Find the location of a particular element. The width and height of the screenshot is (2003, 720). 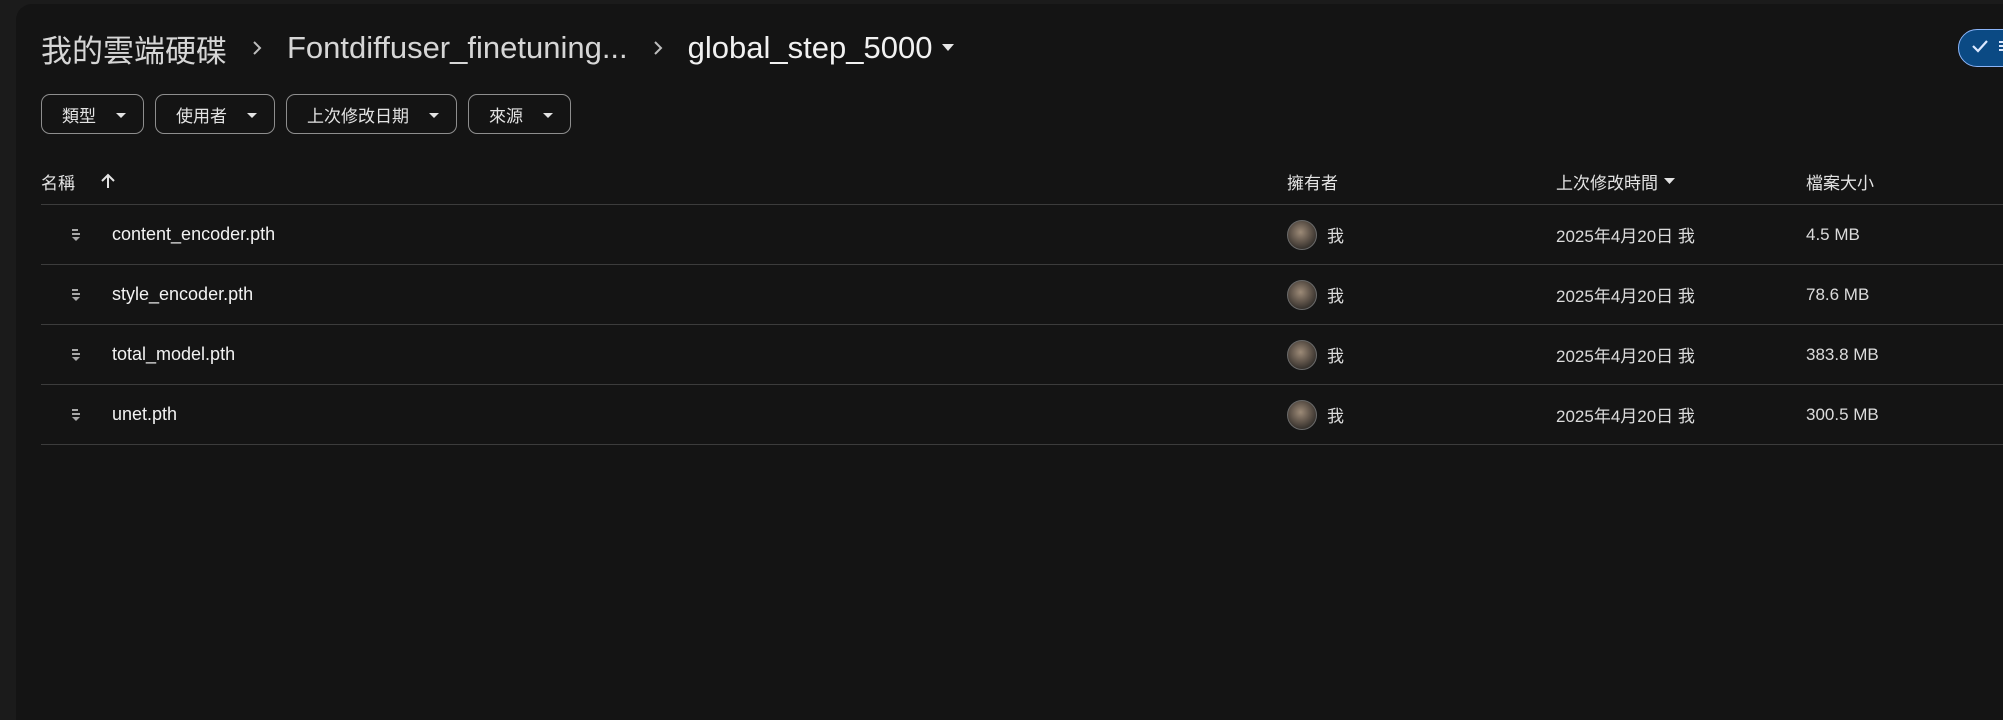

column-header-owner: 擁有者 is located at coordinates (1312, 181).